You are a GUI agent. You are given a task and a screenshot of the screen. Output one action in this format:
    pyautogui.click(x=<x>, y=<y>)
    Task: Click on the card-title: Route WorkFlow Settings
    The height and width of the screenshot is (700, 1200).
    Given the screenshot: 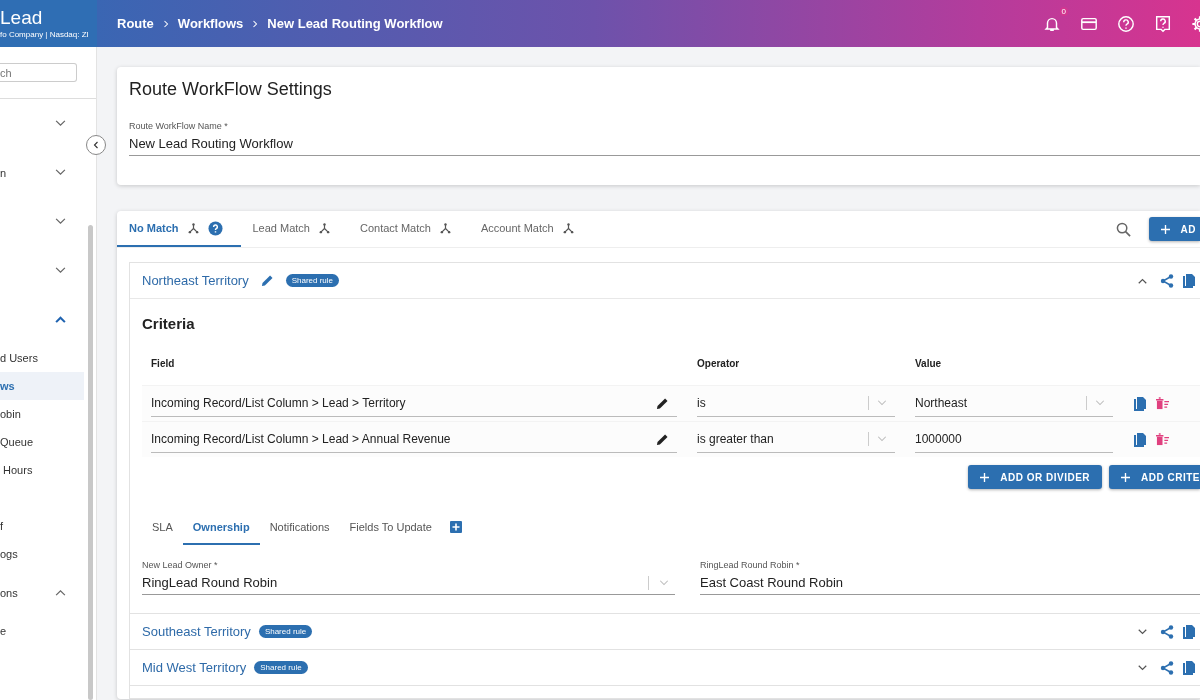 What is the action you would take?
    pyautogui.click(x=231, y=89)
    